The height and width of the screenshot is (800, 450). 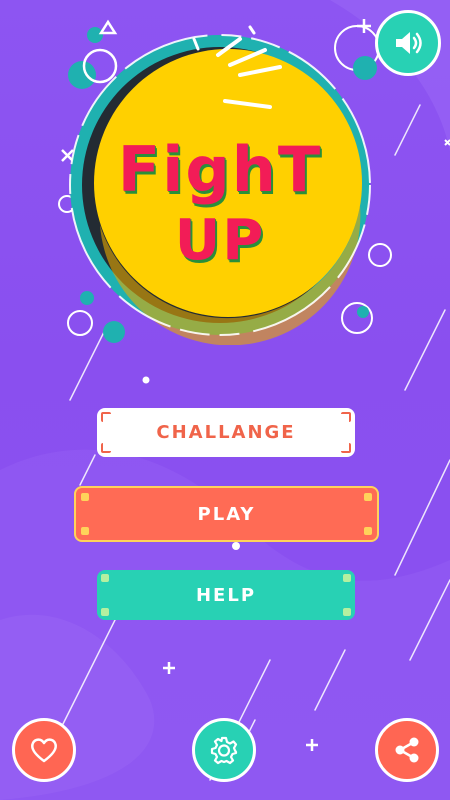 What do you see at coordinates (220, 240) in the screenshot?
I see `logo-title-line2: UP` at bounding box center [220, 240].